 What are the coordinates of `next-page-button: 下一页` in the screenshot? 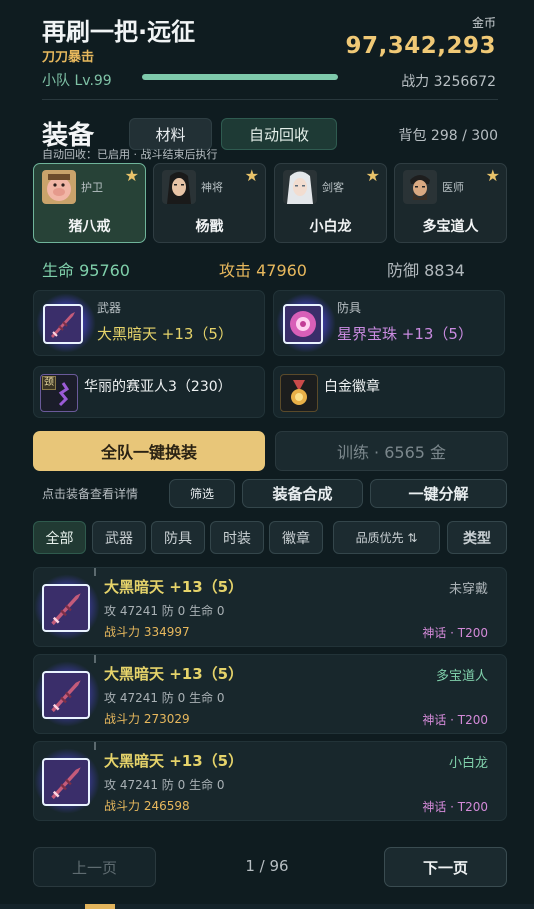 It's located at (445, 867).